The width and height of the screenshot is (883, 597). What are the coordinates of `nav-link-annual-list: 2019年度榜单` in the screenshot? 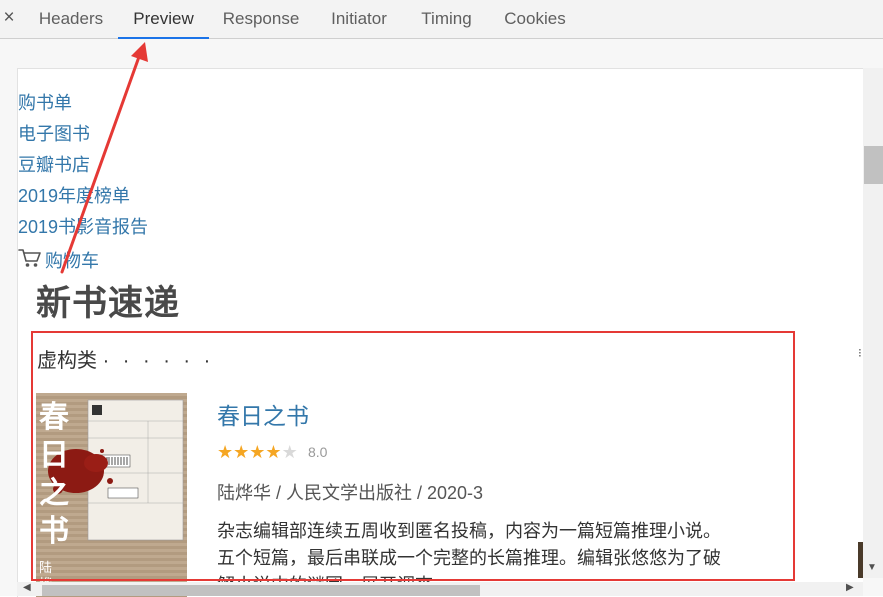 It's located at (74, 195).